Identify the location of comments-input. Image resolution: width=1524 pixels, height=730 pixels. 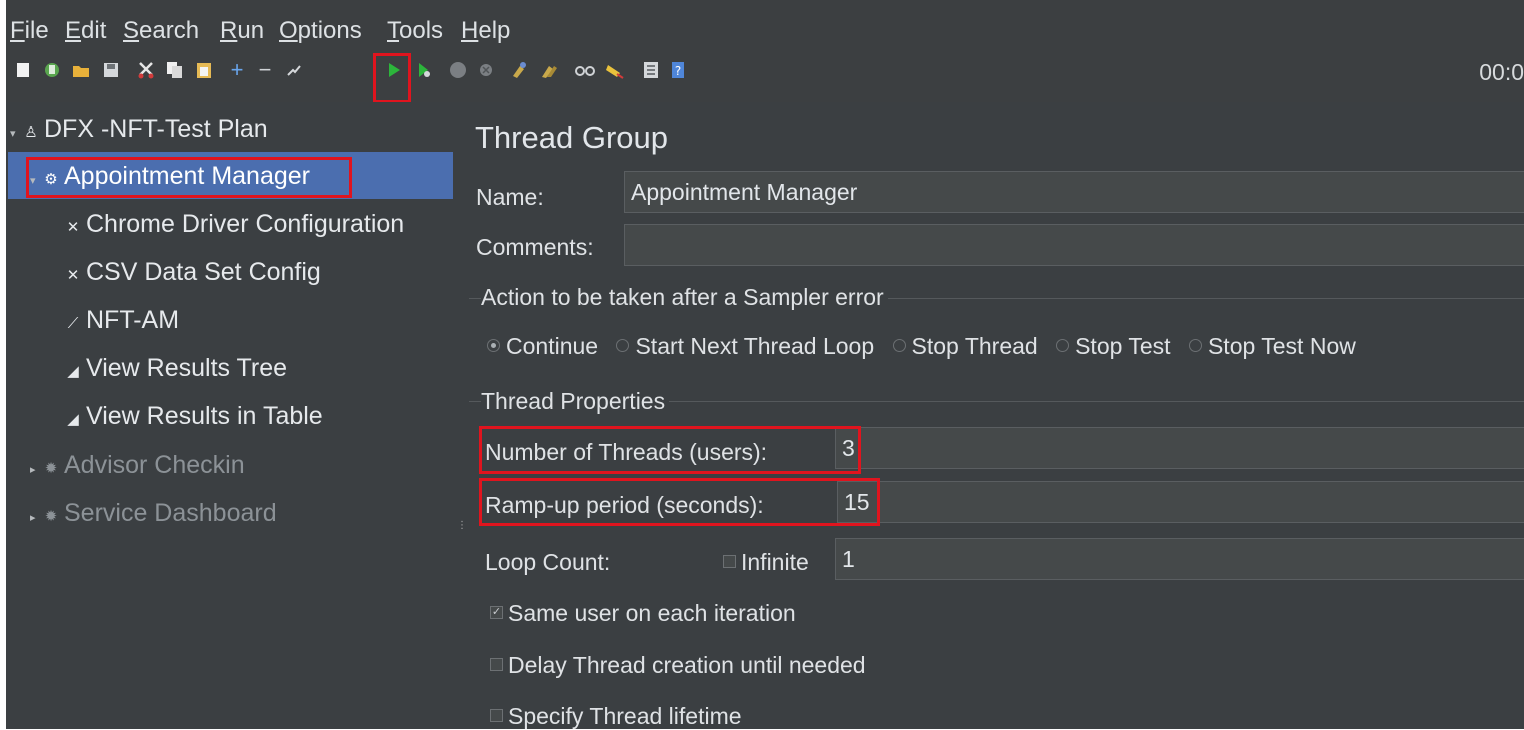
(1074, 245).